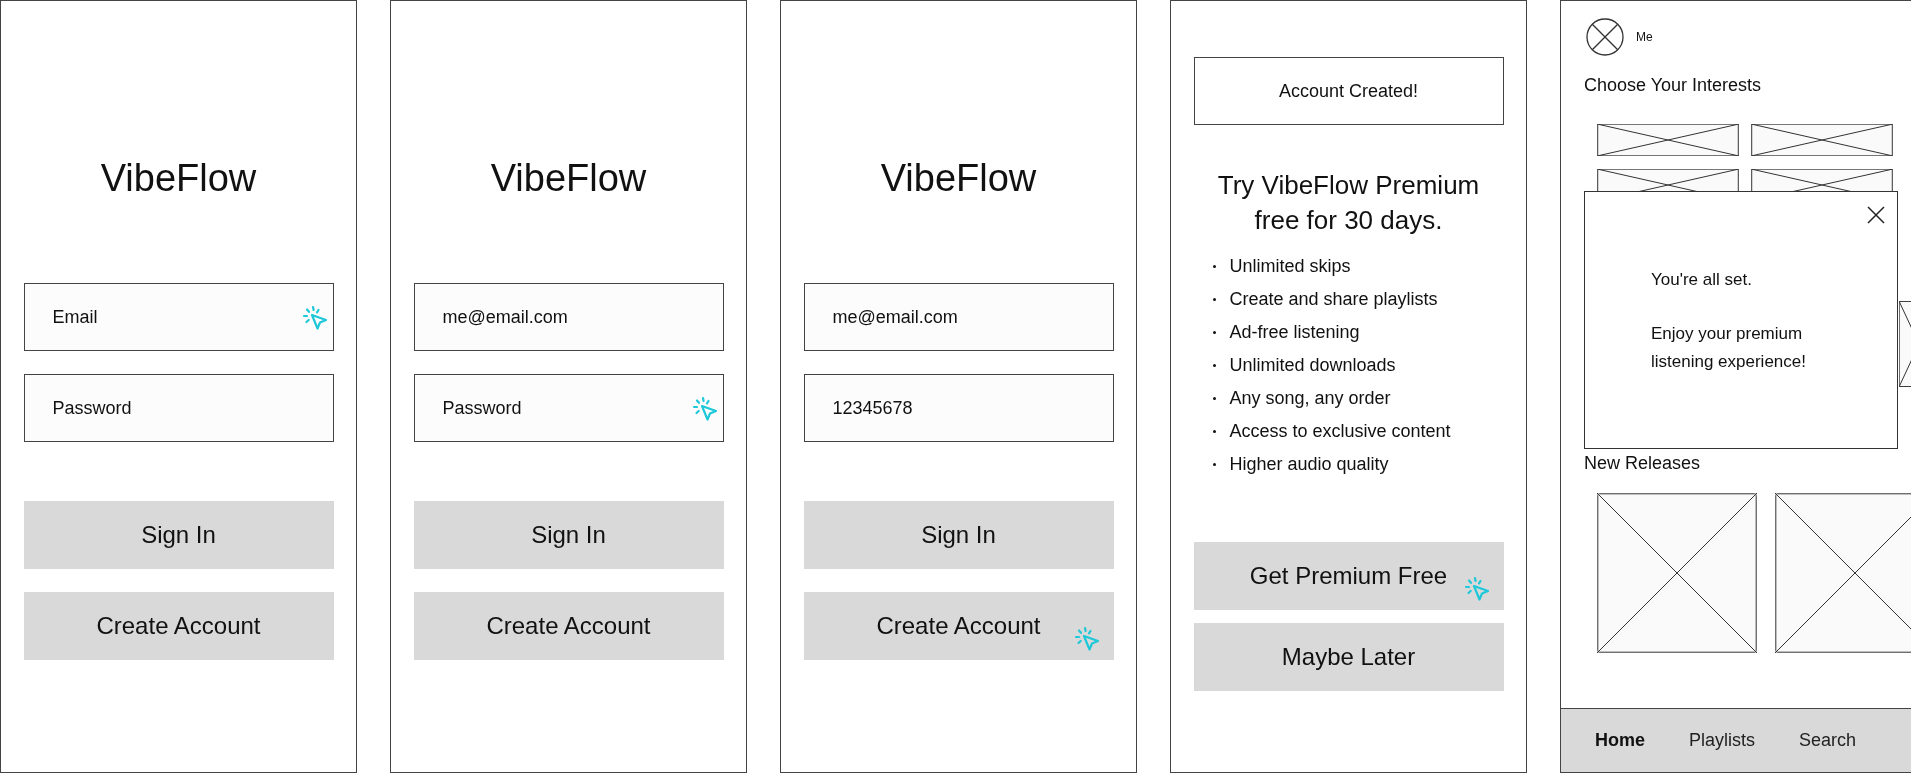  Describe the element at coordinates (1729, 348) in the screenshot. I see `dialog-message: Enjoy your premium listening experience!` at that location.